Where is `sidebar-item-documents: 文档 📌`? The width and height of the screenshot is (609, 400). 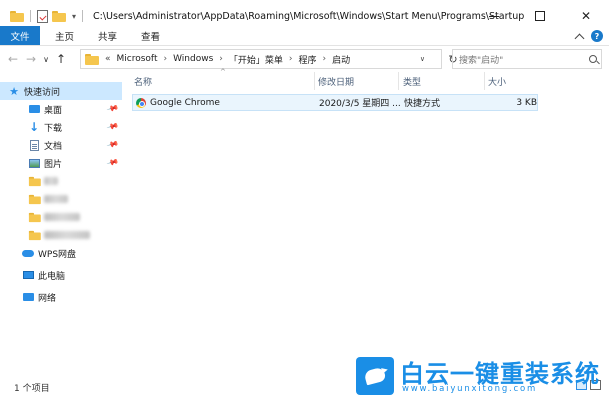
sidebar-item-documents: 文档 📌 is located at coordinates (61, 145).